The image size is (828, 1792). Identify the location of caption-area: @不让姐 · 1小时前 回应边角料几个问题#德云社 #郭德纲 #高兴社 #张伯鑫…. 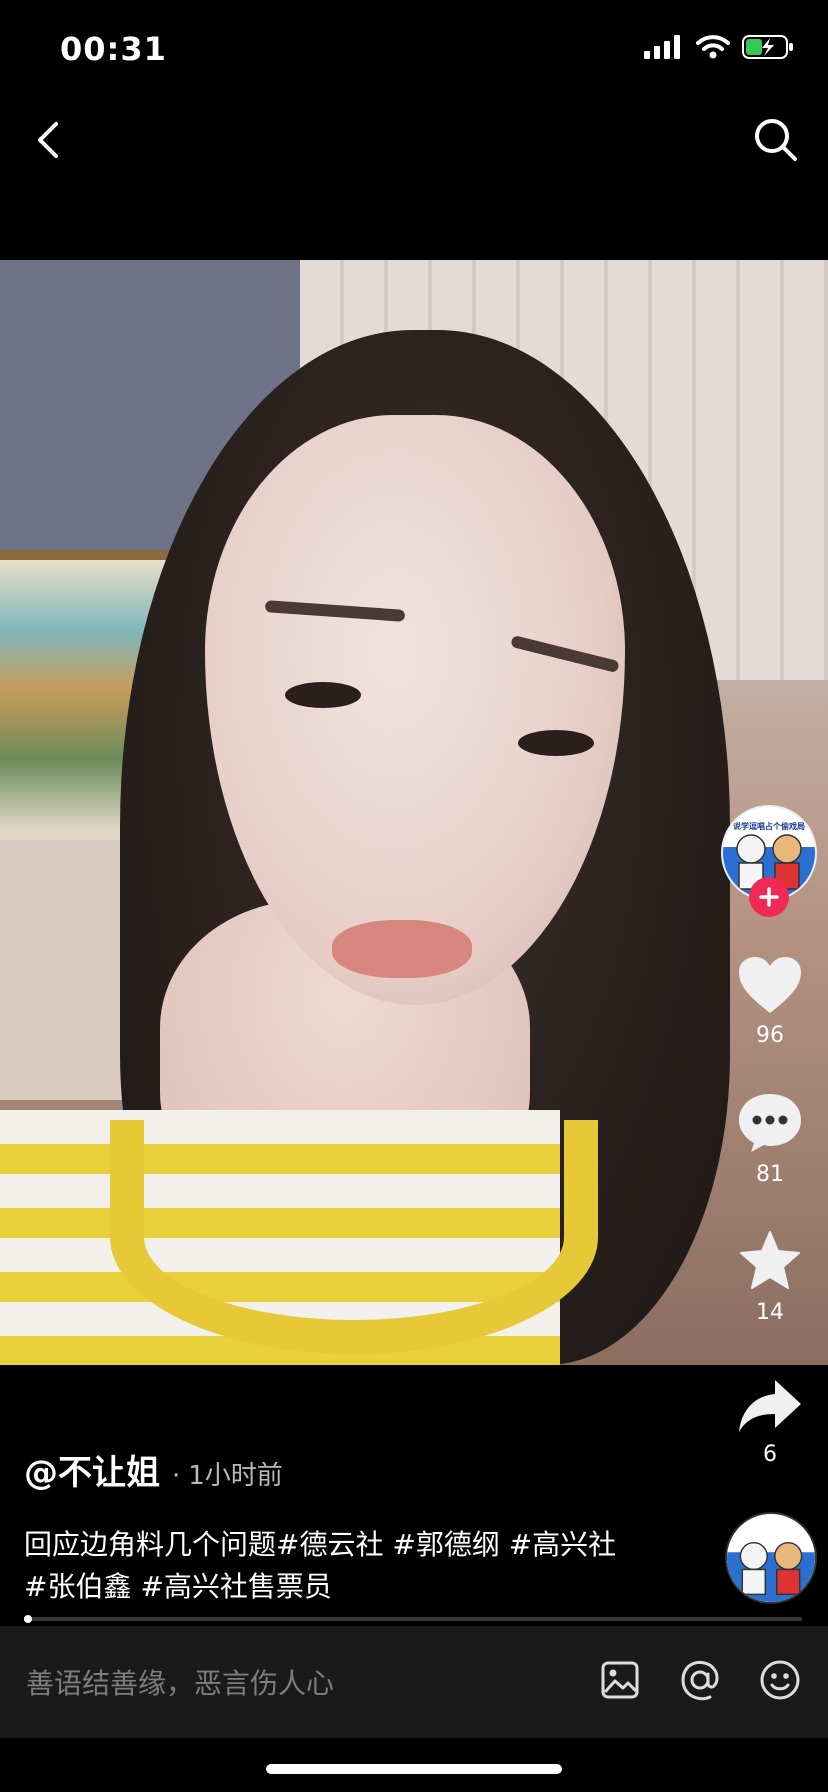
(324, 1526).